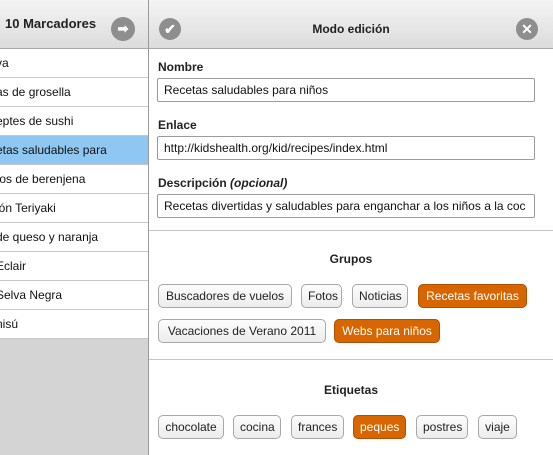 The width and height of the screenshot is (553, 455). I want to click on bookmark-item: de queso y naranja, so click(74, 237).